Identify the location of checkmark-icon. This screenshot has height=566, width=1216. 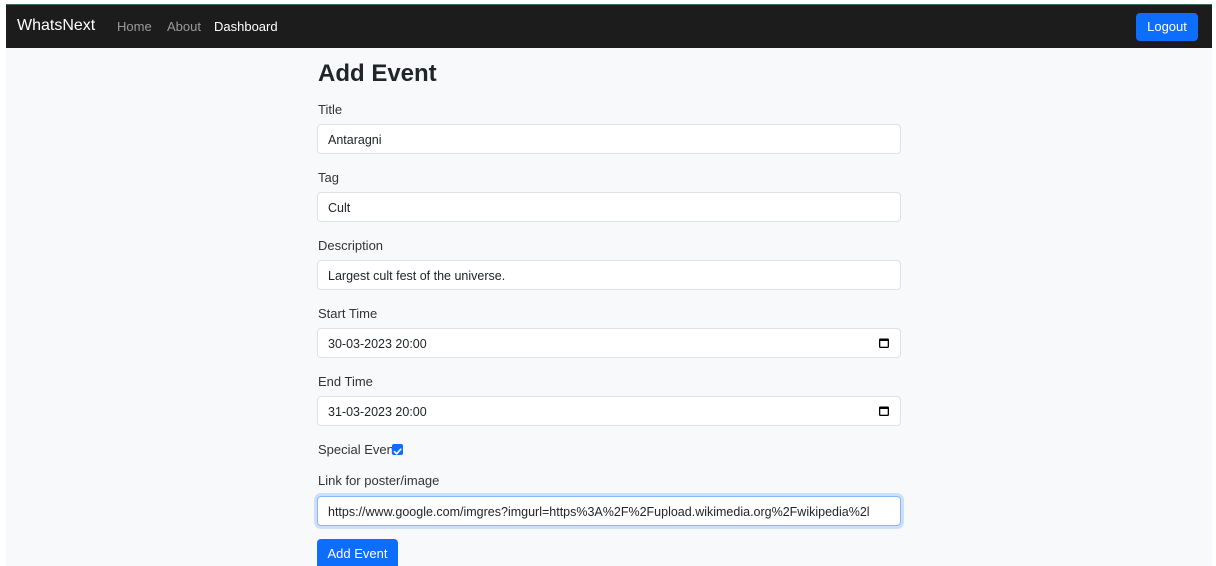
(397, 451).